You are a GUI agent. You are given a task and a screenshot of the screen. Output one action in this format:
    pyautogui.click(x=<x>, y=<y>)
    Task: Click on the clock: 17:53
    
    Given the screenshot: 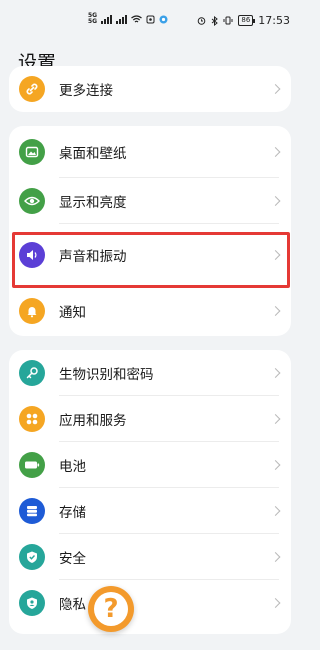 What is the action you would take?
    pyautogui.click(x=274, y=20)
    